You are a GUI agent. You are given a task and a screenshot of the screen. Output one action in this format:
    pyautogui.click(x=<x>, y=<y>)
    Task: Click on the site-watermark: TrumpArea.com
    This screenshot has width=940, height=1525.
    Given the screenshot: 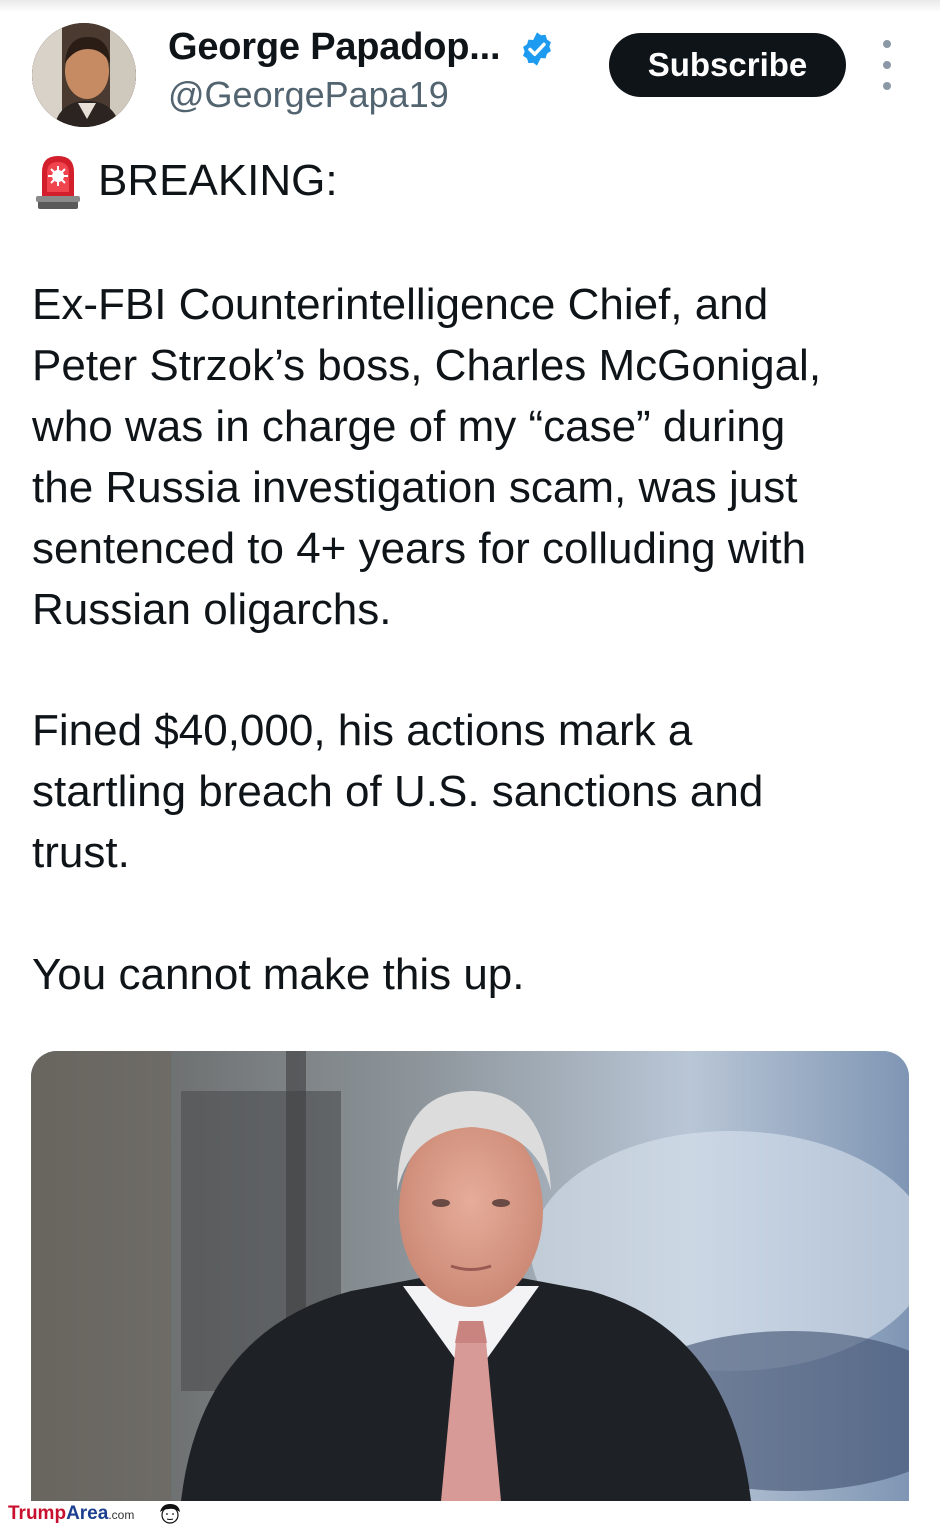 What is the action you would take?
    pyautogui.click(x=96, y=1513)
    